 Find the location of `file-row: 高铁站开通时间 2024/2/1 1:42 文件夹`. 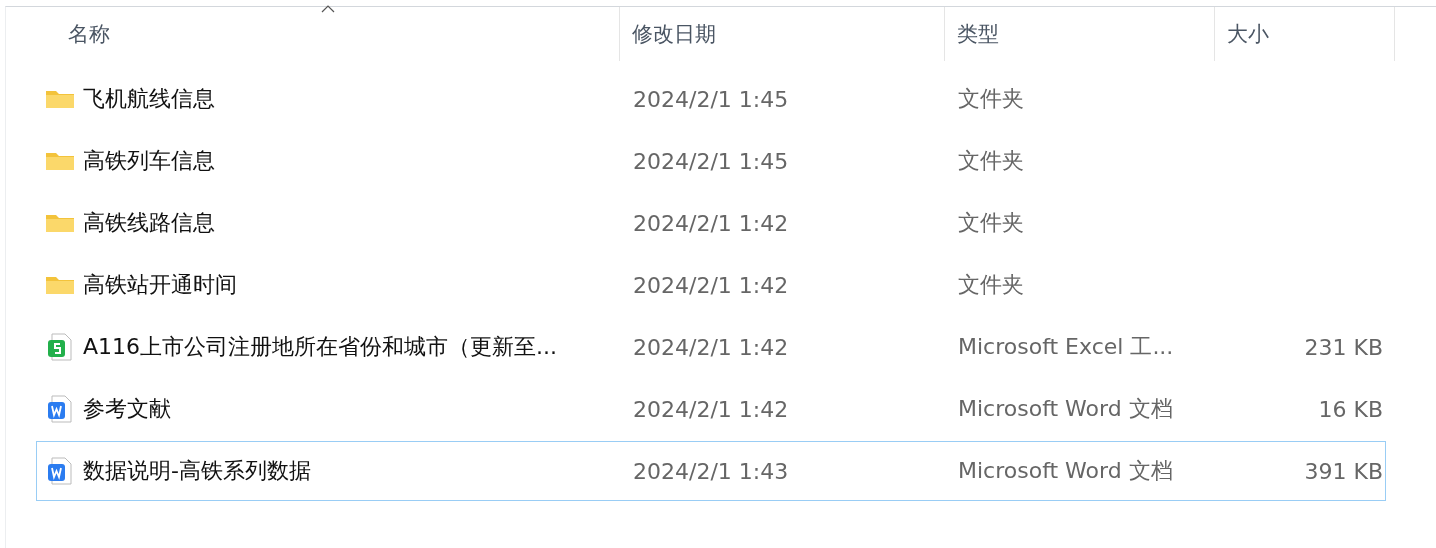

file-row: 高铁站开通时间 2024/2/1 1:42 文件夹 is located at coordinates (711, 285).